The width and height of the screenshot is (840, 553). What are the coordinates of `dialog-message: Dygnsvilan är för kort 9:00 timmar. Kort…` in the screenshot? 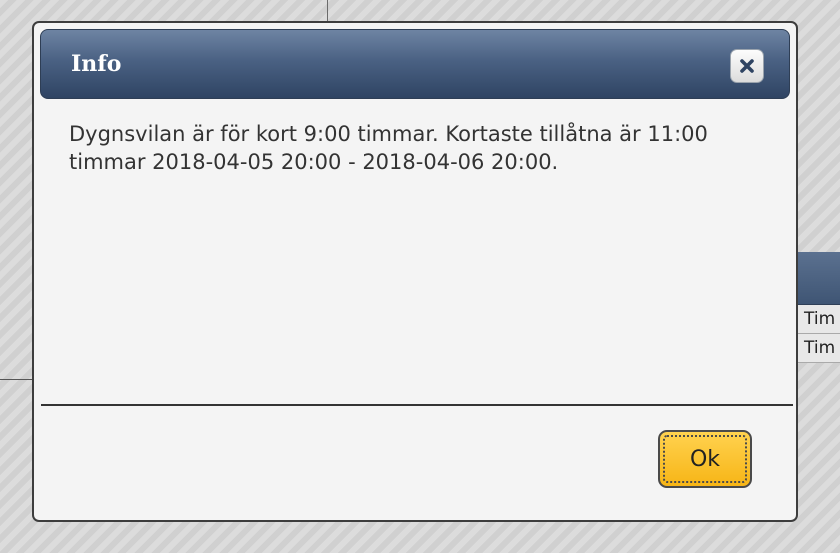 It's located at (388, 148).